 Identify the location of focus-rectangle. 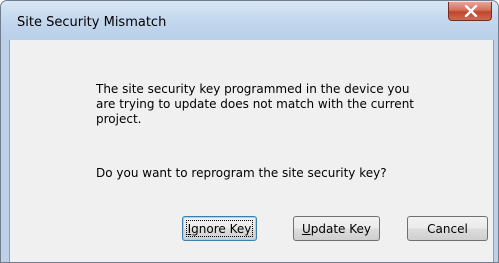
(219, 228).